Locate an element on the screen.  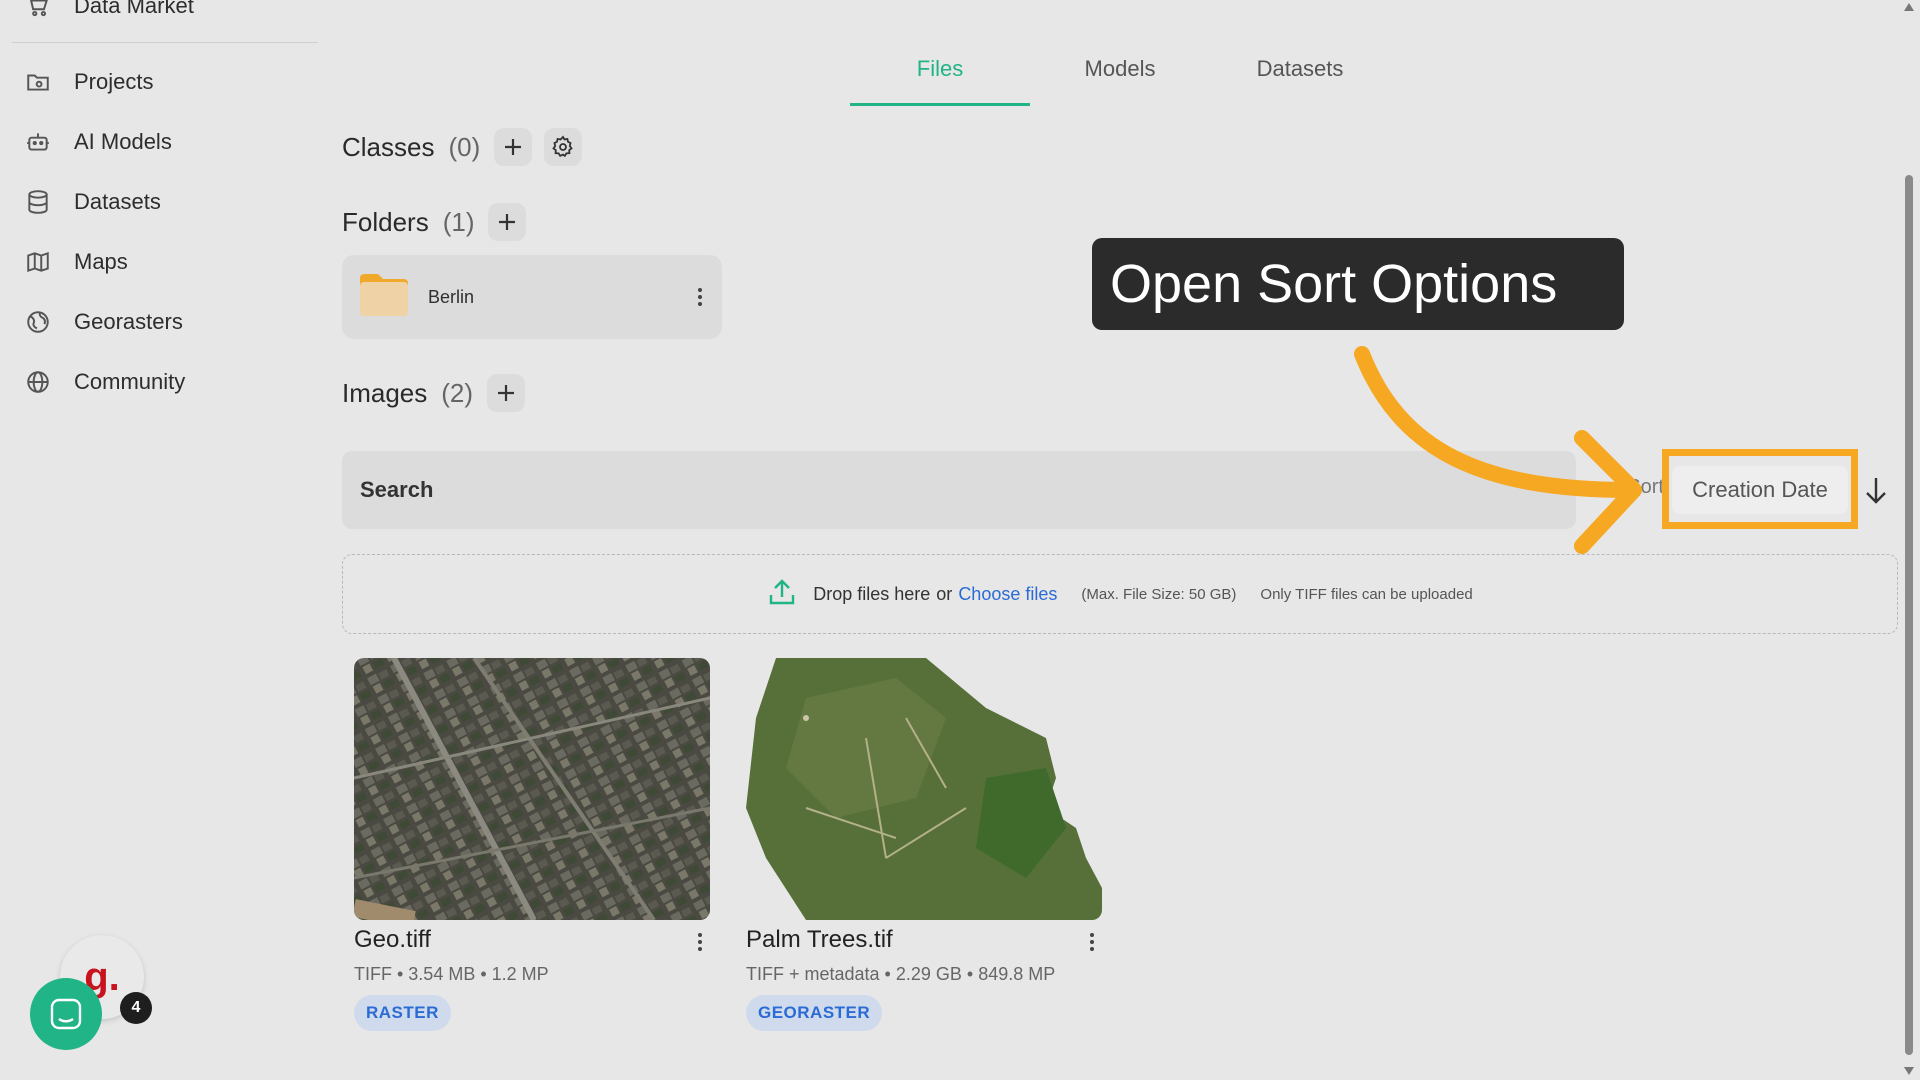
notification-badge: 4 is located at coordinates (136, 1008).